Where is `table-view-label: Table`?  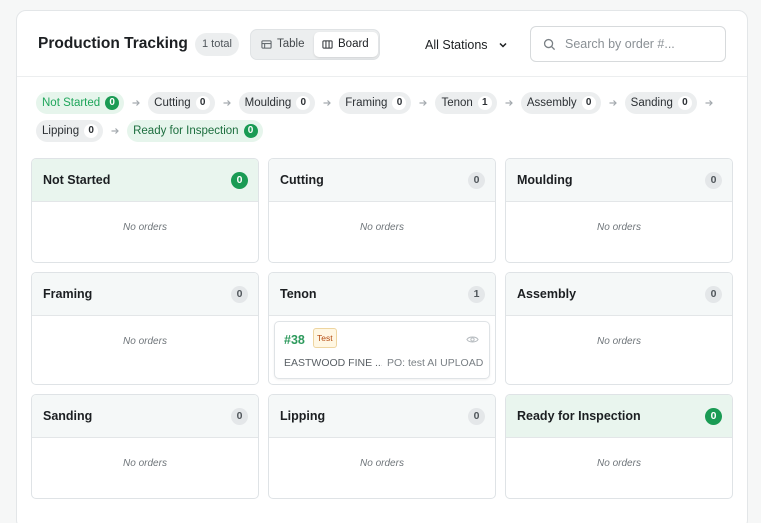 table-view-label: Table is located at coordinates (291, 44).